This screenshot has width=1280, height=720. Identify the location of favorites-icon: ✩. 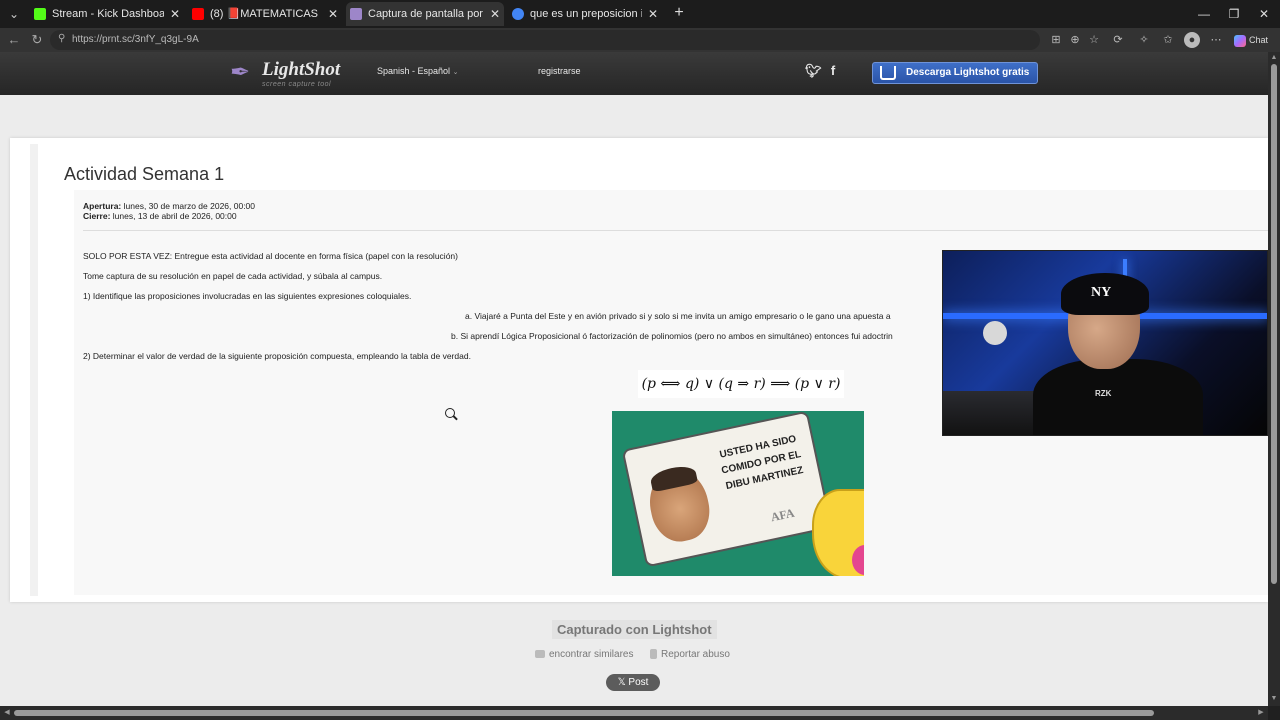
(1168, 40).